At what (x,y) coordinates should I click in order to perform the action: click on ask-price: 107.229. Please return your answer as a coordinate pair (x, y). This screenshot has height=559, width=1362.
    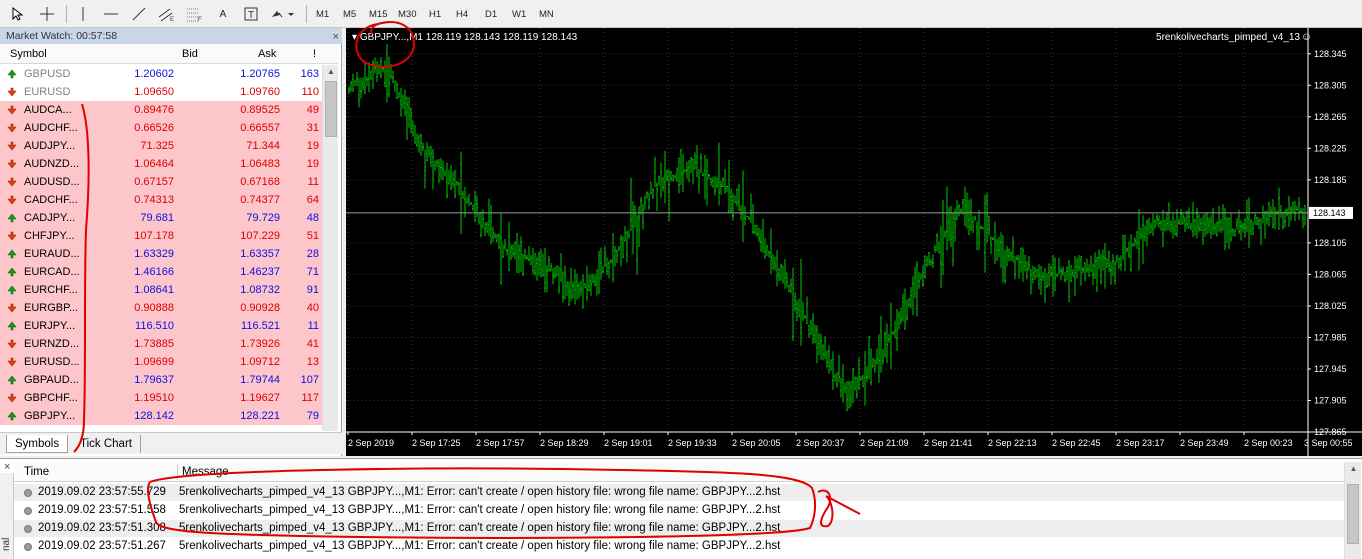
    Looking at the image, I should click on (260, 236).